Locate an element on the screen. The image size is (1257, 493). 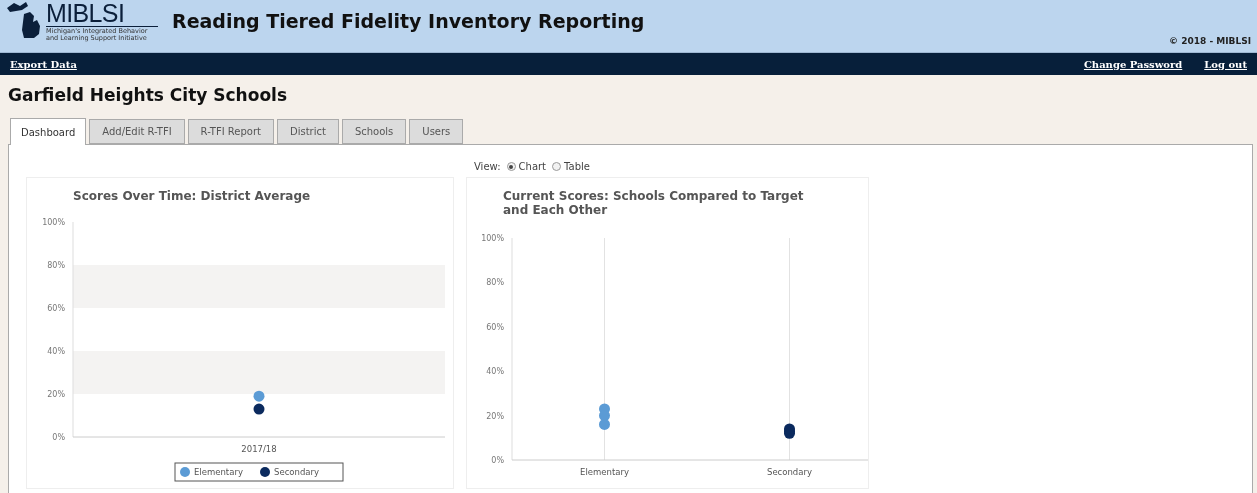
tab: Schools is located at coordinates (374, 131).